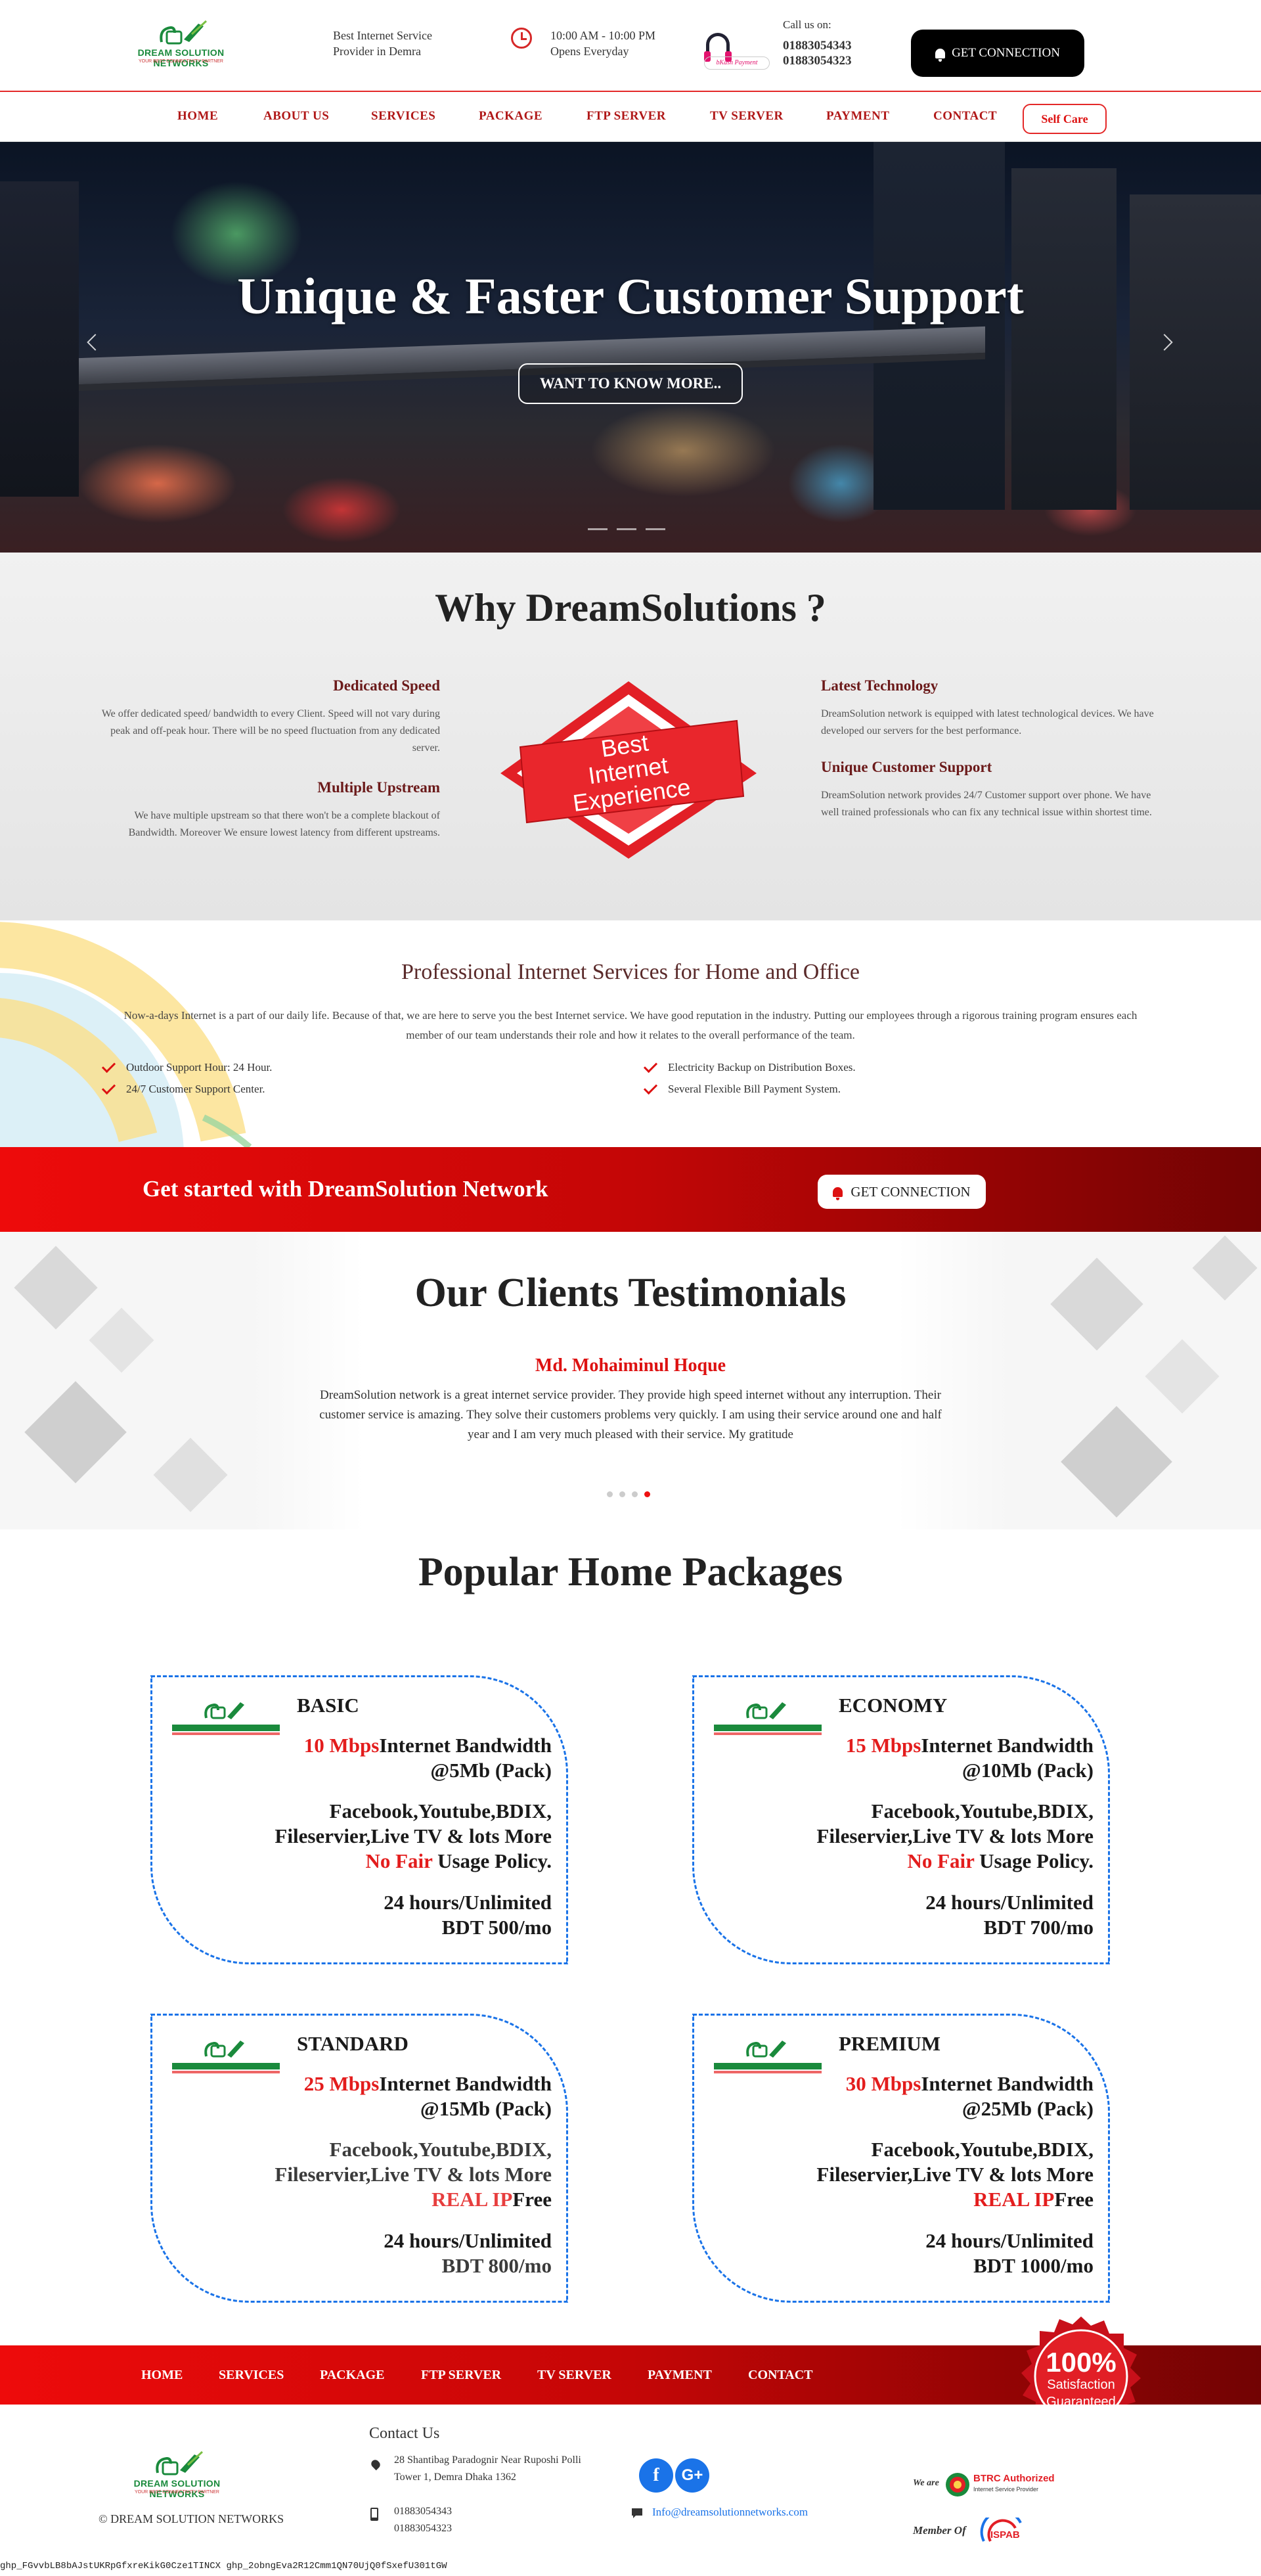 The height and width of the screenshot is (2576, 1261). What do you see at coordinates (341, 2083) in the screenshot?
I see `package-speed: 25 Mbps` at bounding box center [341, 2083].